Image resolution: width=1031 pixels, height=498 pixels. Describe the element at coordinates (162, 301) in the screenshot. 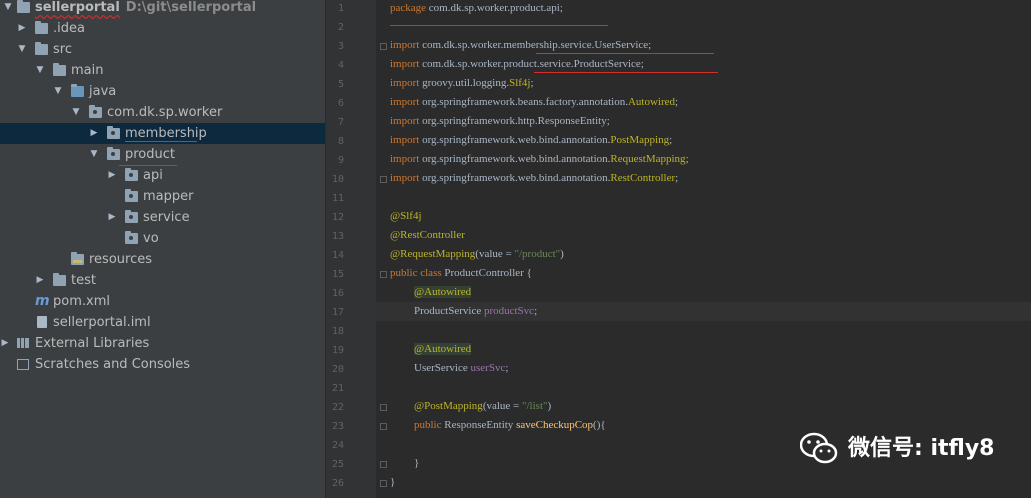

I see `tree-item-pom-xml: m pom.xml` at that location.